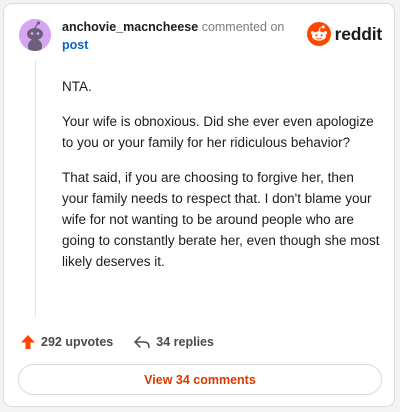 The image size is (400, 412). What do you see at coordinates (358, 33) in the screenshot?
I see `reddit-wordmark: reddit` at bounding box center [358, 33].